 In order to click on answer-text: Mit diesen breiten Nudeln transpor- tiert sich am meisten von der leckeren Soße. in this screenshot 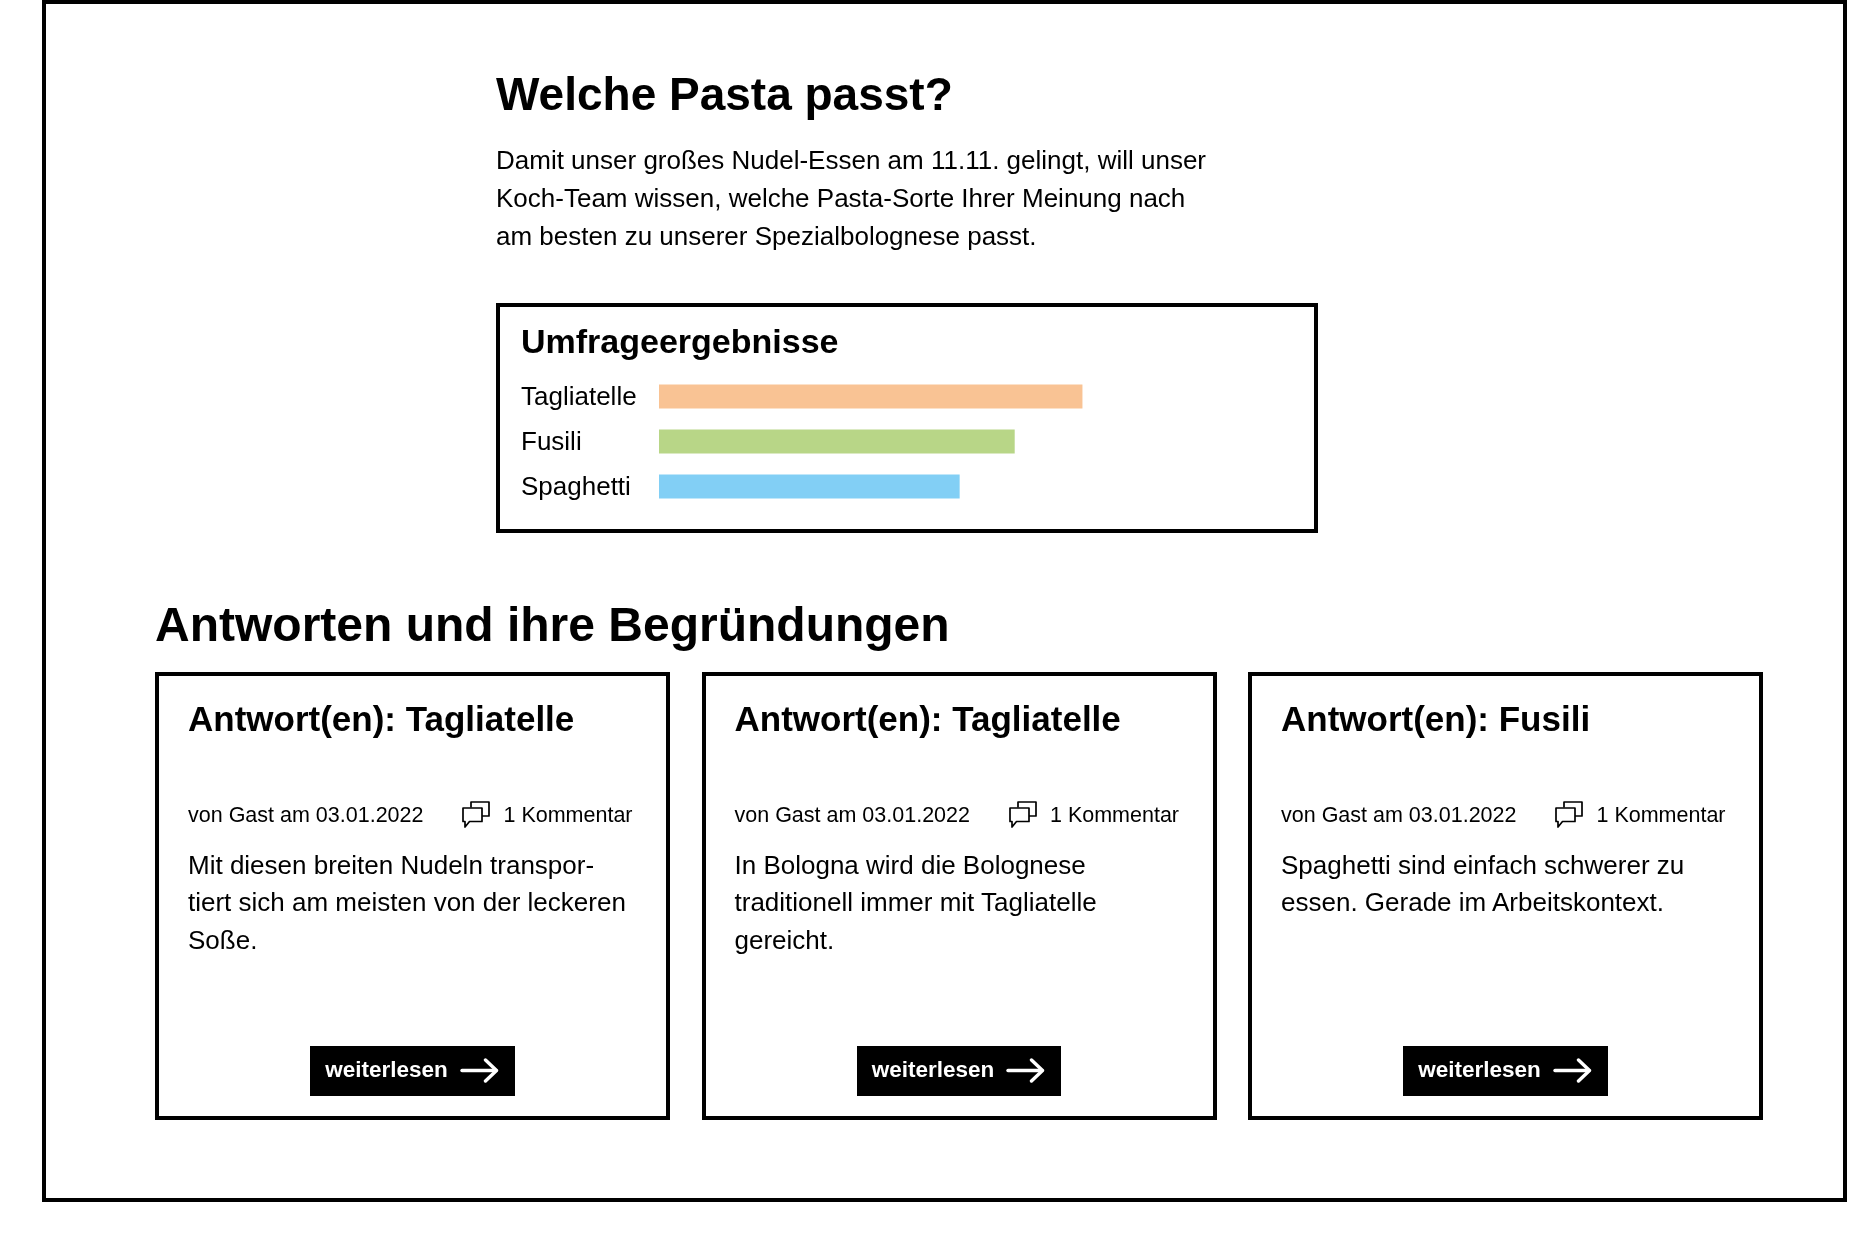, I will do `click(407, 903)`.